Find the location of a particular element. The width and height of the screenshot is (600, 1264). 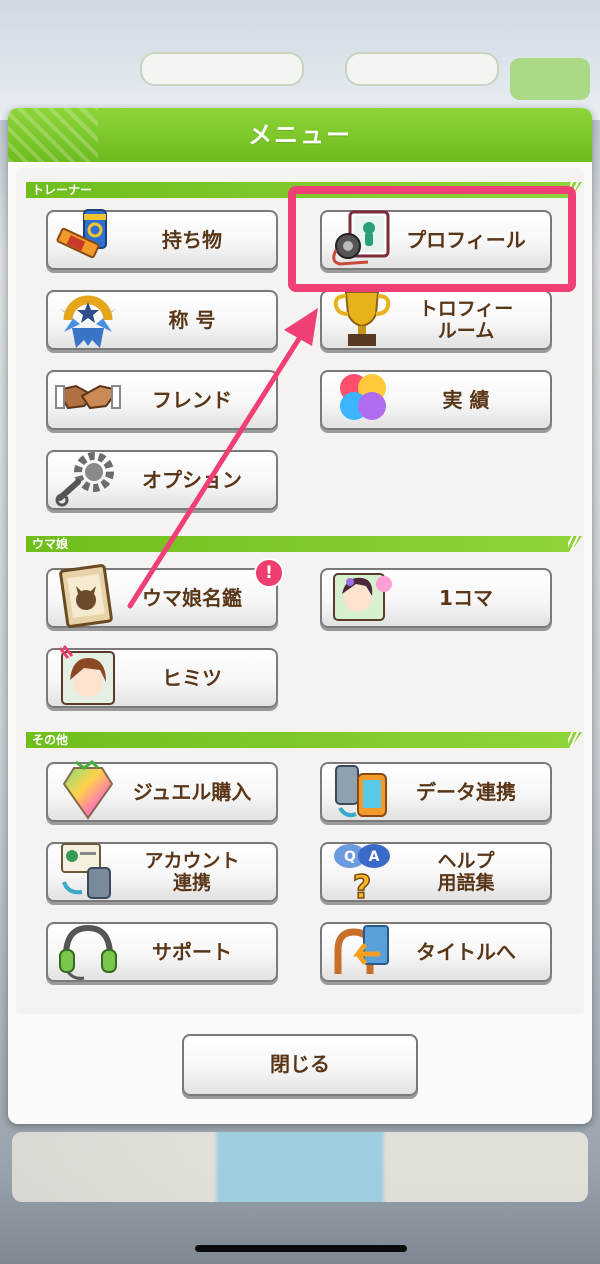

button-label: ヒミツ is located at coordinates (192, 678).